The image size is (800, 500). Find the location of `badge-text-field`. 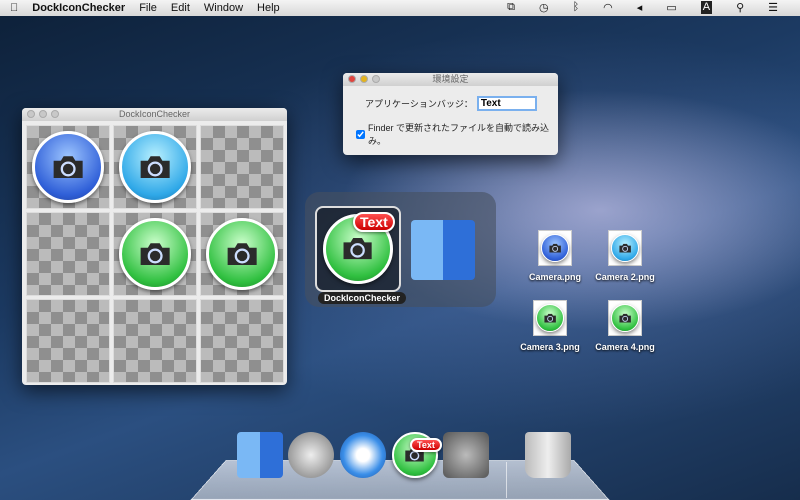

badge-text-field is located at coordinates (506, 103).